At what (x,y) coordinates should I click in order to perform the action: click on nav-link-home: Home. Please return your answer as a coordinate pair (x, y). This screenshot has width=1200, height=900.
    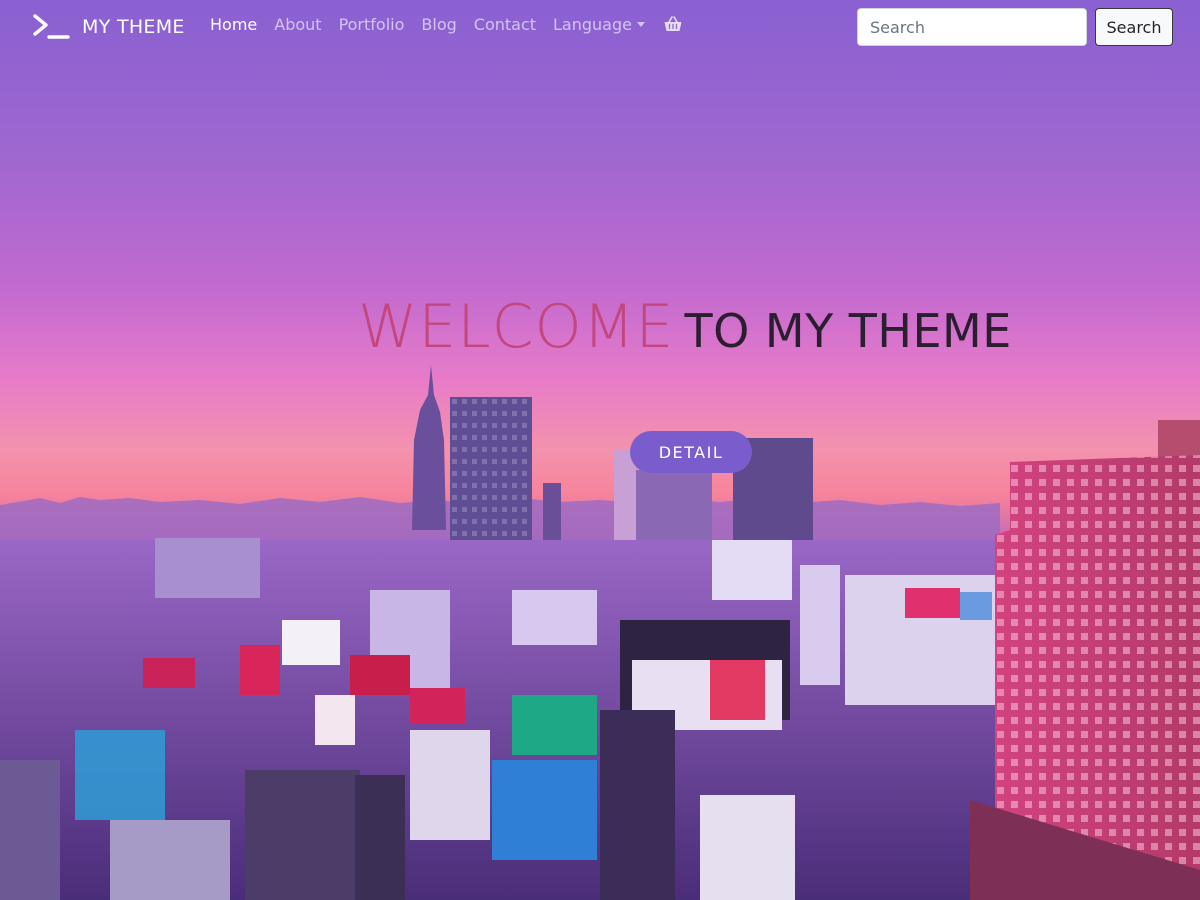
    Looking at the image, I should click on (233, 24).